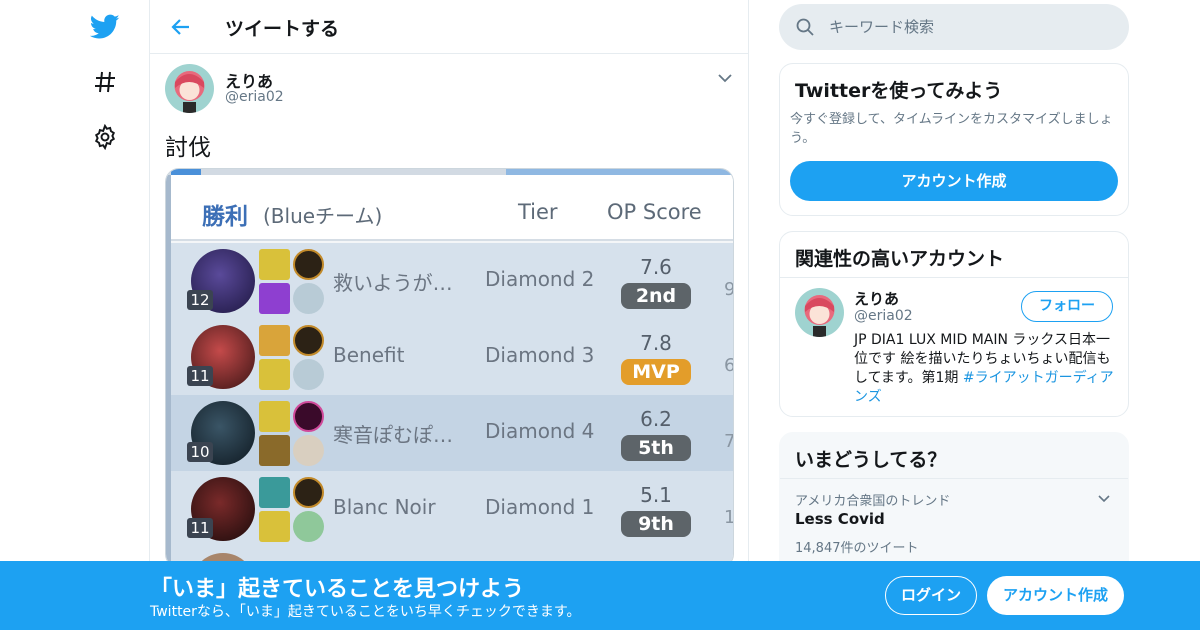 This screenshot has height=630, width=1200. What do you see at coordinates (656, 419) in the screenshot?
I see `op-score: 6.2` at bounding box center [656, 419].